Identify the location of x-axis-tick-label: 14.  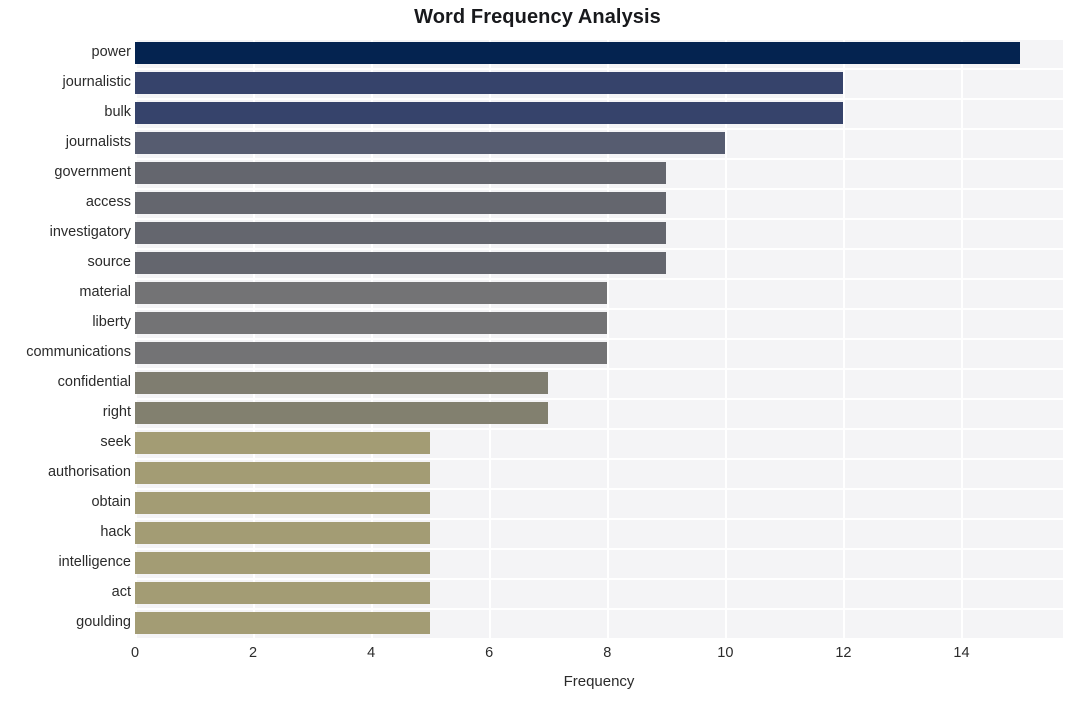
(961, 653).